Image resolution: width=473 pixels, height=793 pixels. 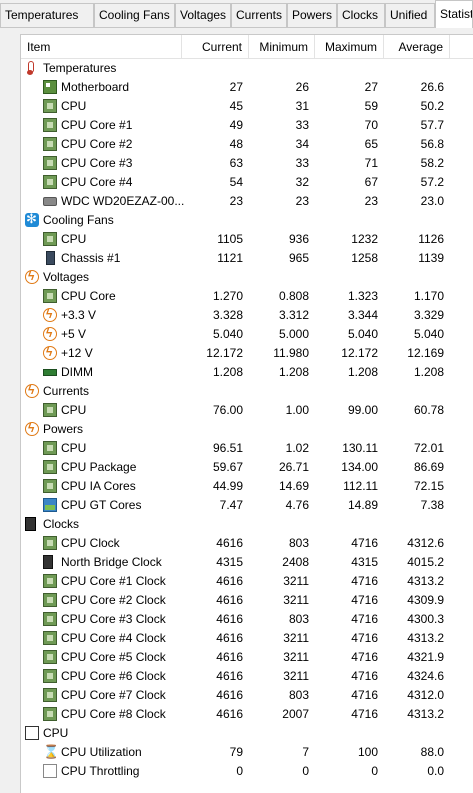 What do you see at coordinates (297, 505) in the screenshot?
I see `minimum-value: 4.76` at bounding box center [297, 505].